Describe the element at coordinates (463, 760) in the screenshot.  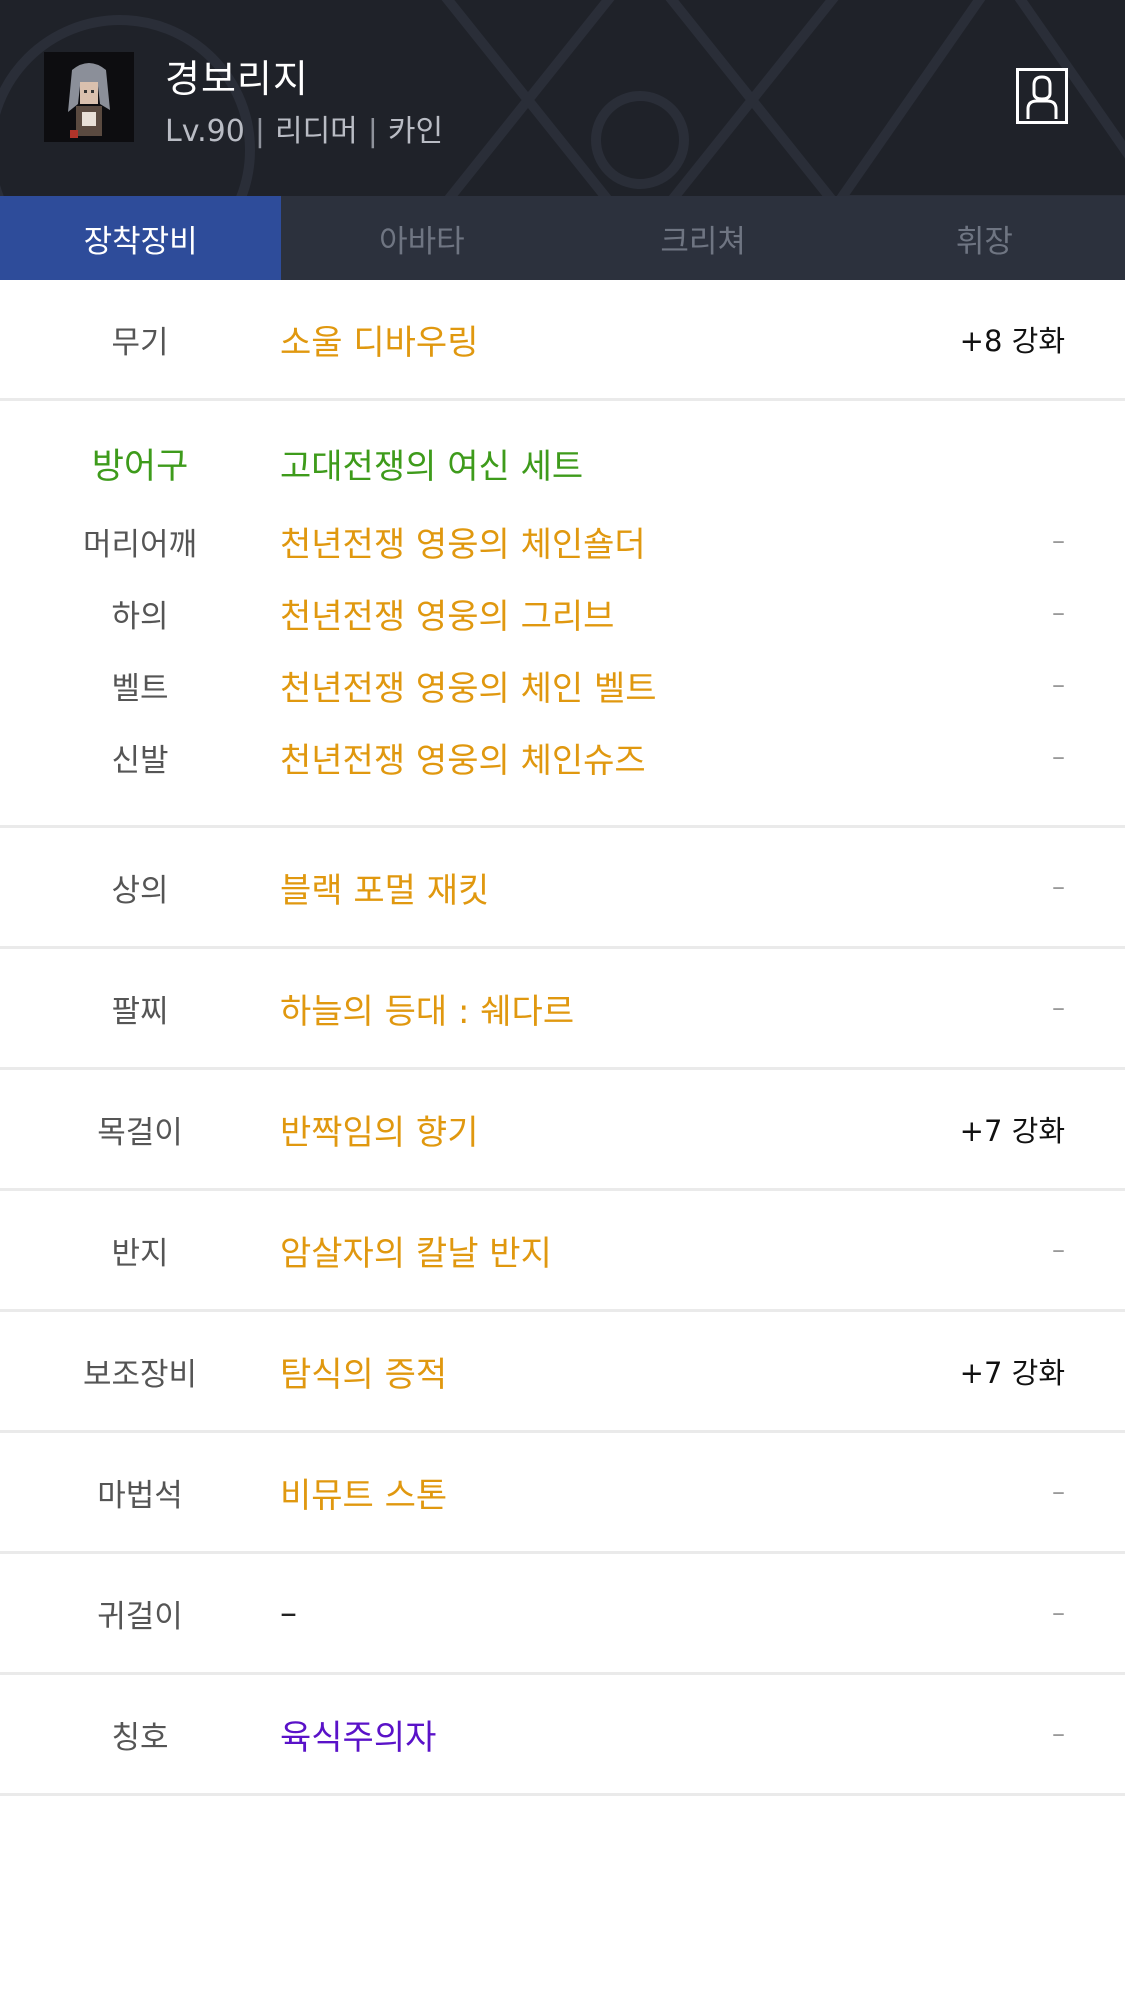
I see `item-name: 천년전쟁 영웅의 체인슈즈` at that location.